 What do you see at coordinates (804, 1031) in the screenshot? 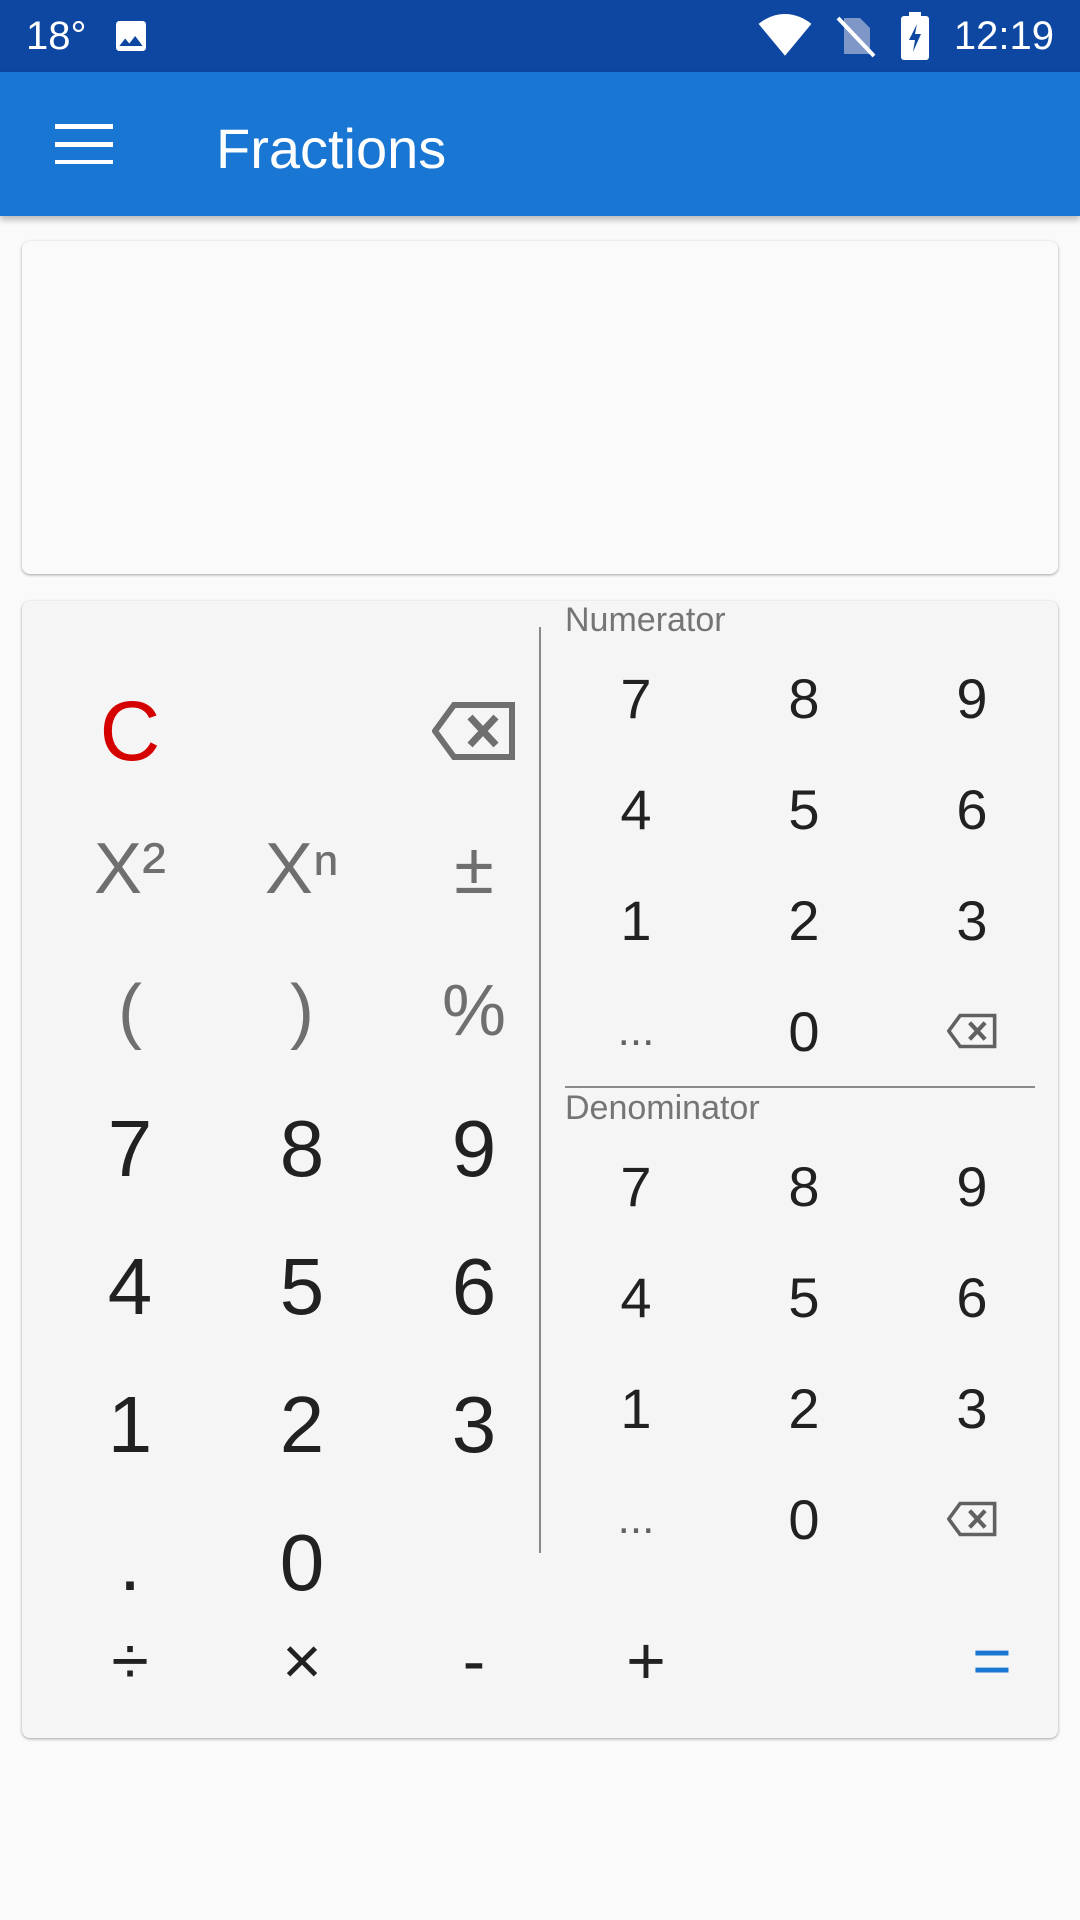
I see `numerator-digit-0: 0` at bounding box center [804, 1031].